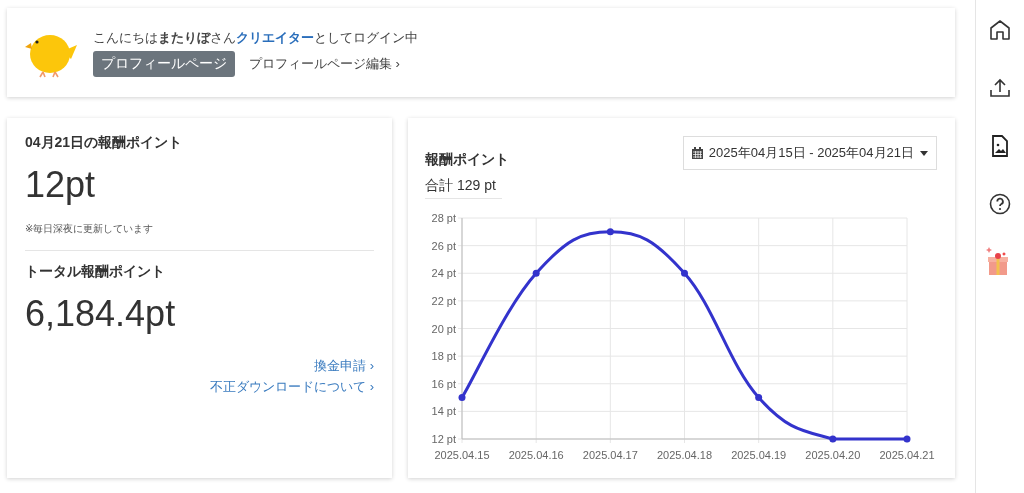  What do you see at coordinates (467, 160) in the screenshot?
I see `chart-title: 報酬ポイント` at bounding box center [467, 160].